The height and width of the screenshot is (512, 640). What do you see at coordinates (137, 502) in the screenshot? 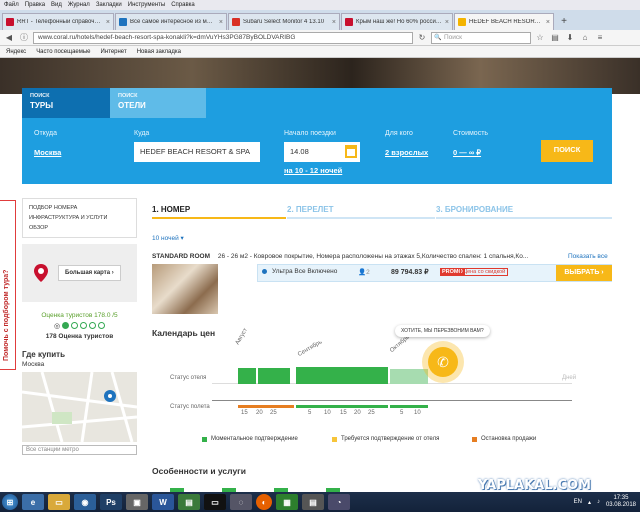
I see `app-icon: ▣` at bounding box center [137, 502].